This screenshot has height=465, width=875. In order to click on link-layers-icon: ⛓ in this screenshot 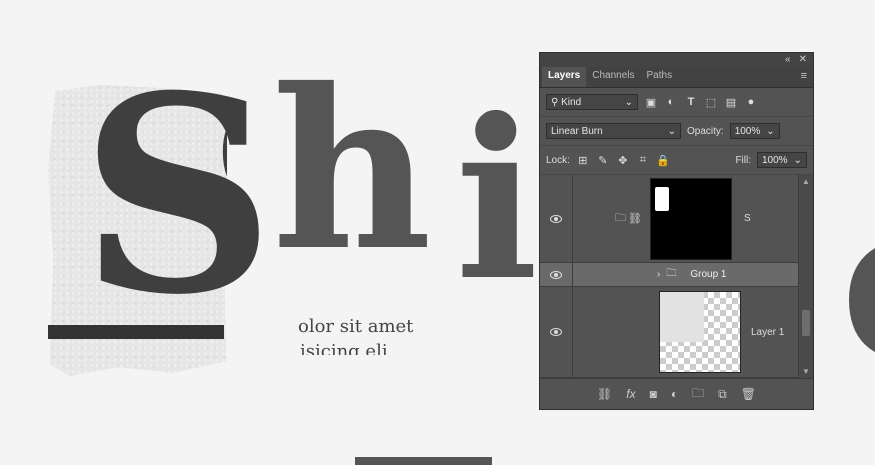, I will do `click(604, 394)`.